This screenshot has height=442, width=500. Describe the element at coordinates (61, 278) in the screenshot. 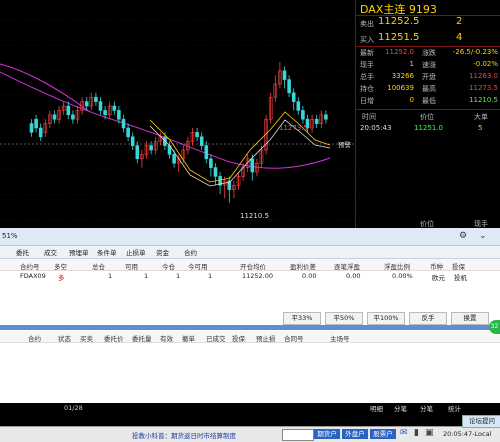

I see `cell-direction: 多` at that location.